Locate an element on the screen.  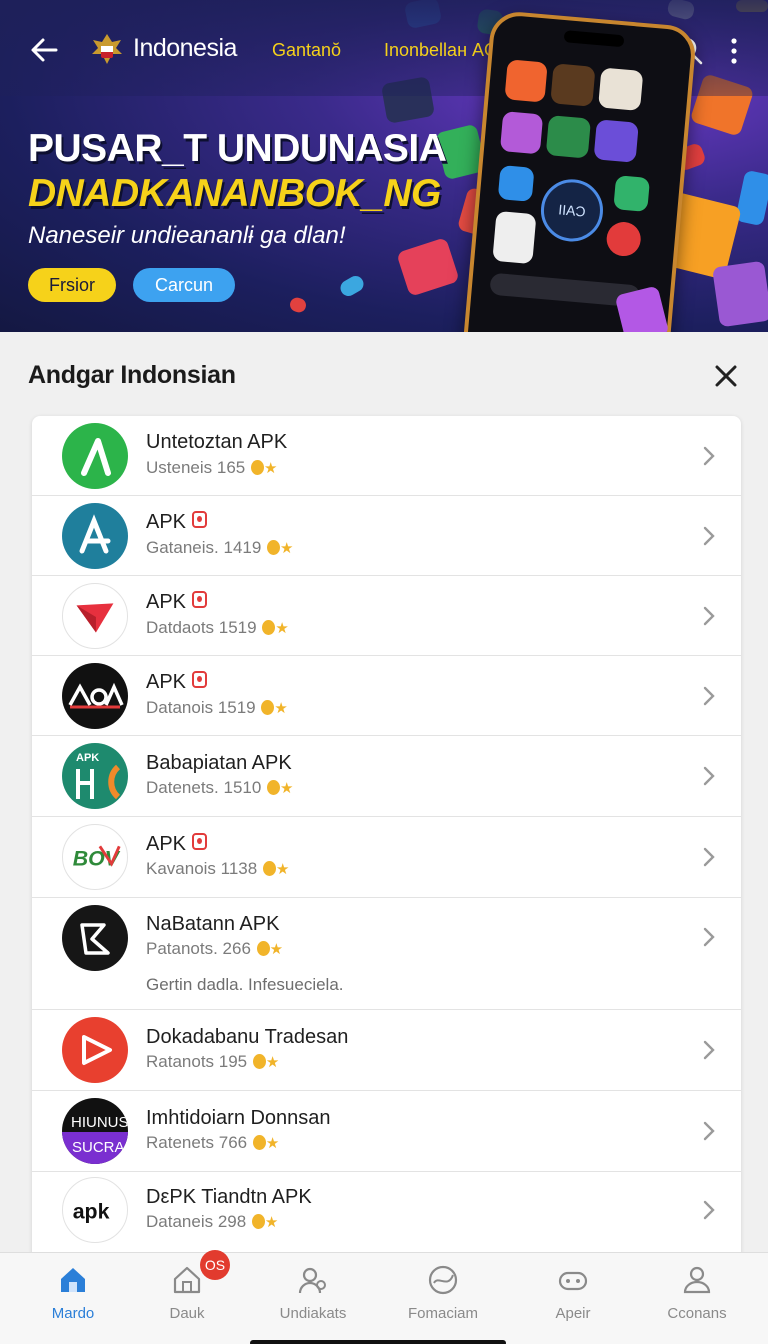
app-description: Gertin dadla. Infesueciela. is located at coordinates (245, 984).